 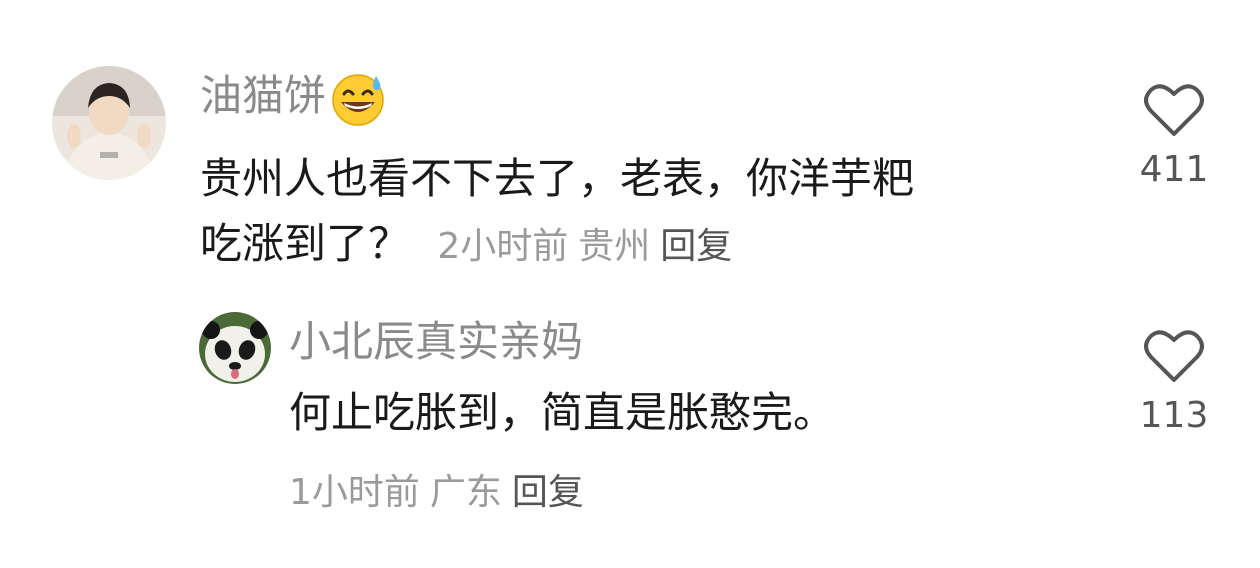 I want to click on comment-text-line: 贵州人也看不下去了，老表，你洋芋粑, so click(x=557, y=178).